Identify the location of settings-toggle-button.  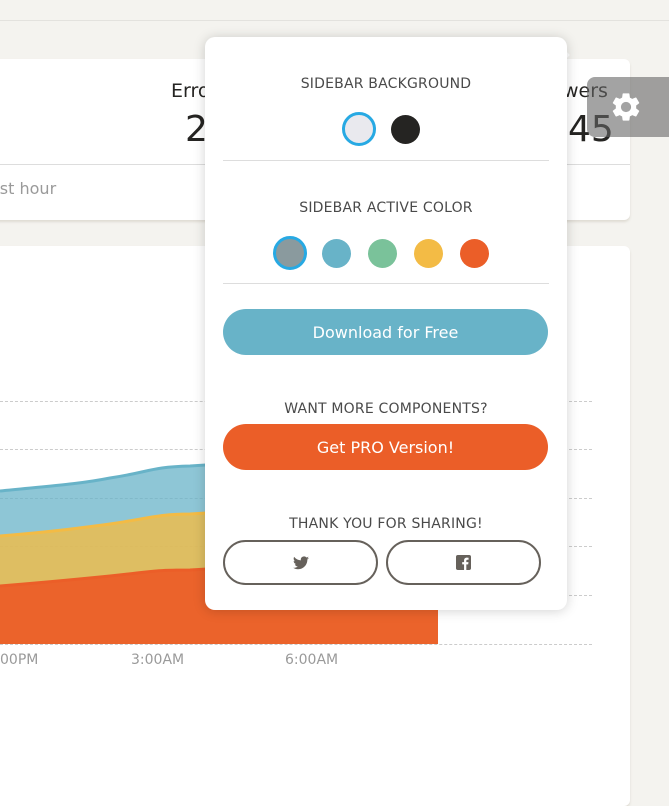
(628, 107).